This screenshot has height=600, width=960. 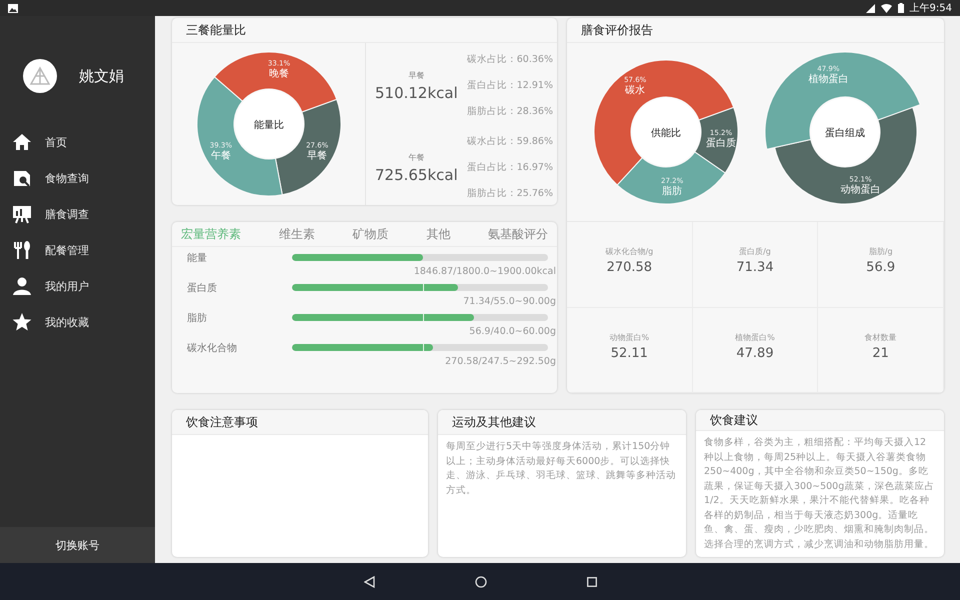 I want to click on document-search-icon, so click(x=22, y=178).